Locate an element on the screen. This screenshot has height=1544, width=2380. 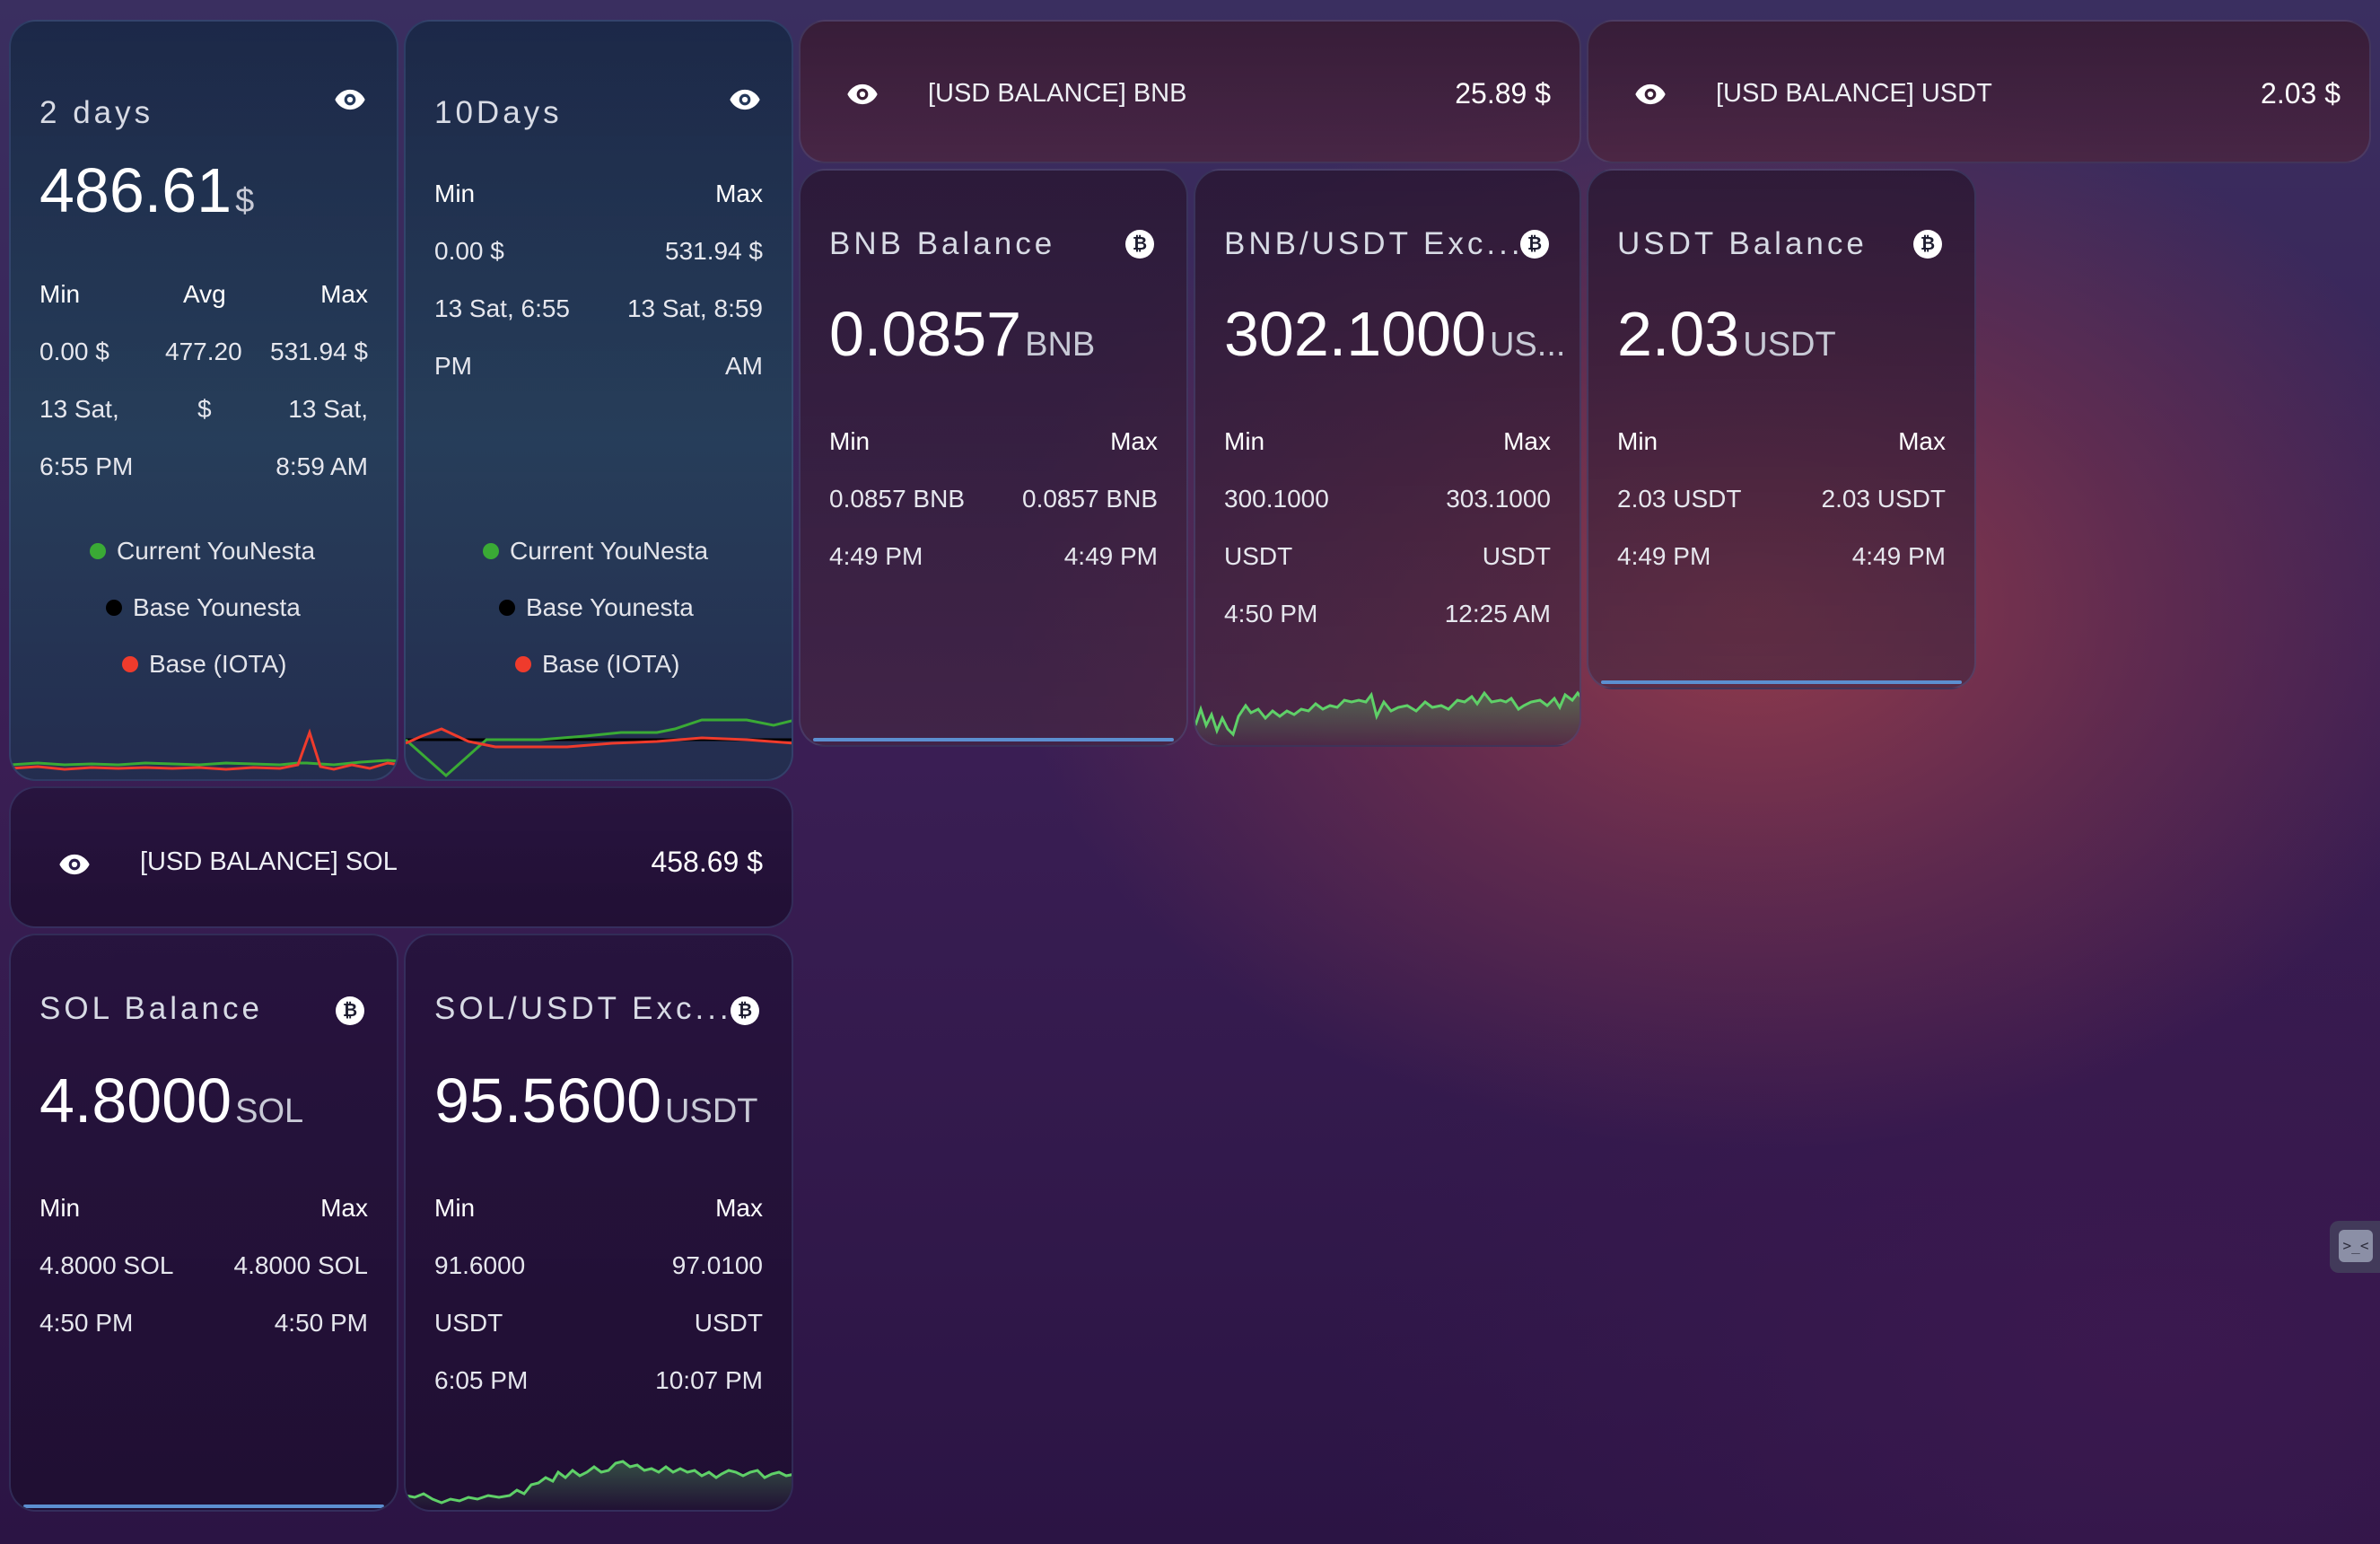
sparkline-area is located at coordinates (599, 1485).